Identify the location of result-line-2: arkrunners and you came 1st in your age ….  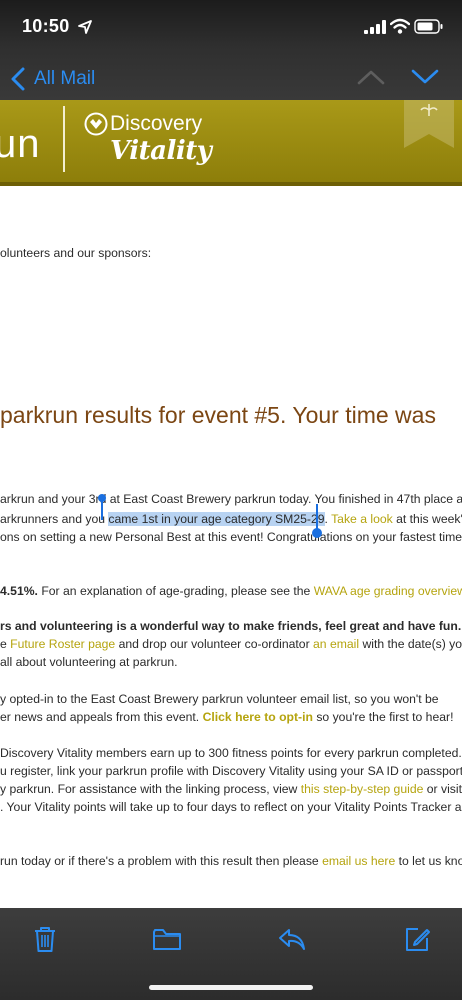
(231, 519).